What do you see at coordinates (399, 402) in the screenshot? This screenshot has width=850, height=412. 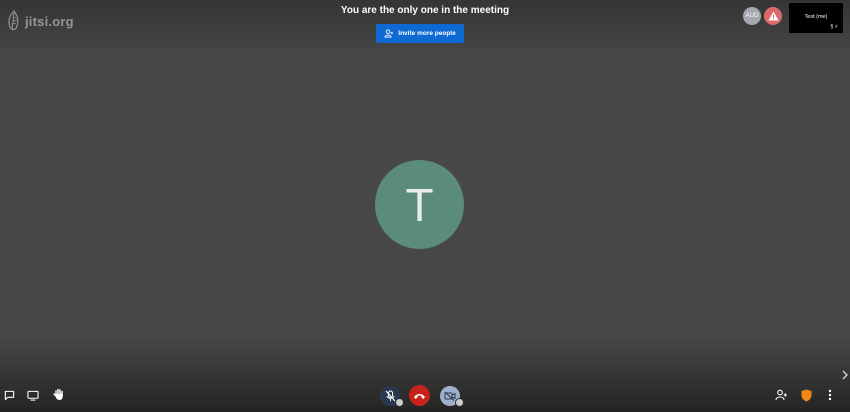 I see `microphone-options-badge` at bounding box center [399, 402].